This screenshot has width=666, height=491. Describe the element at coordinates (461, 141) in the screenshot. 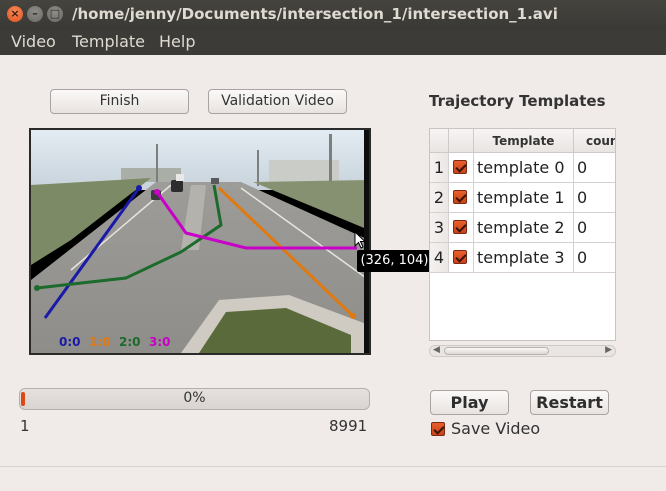

I see `column-header-check` at that location.